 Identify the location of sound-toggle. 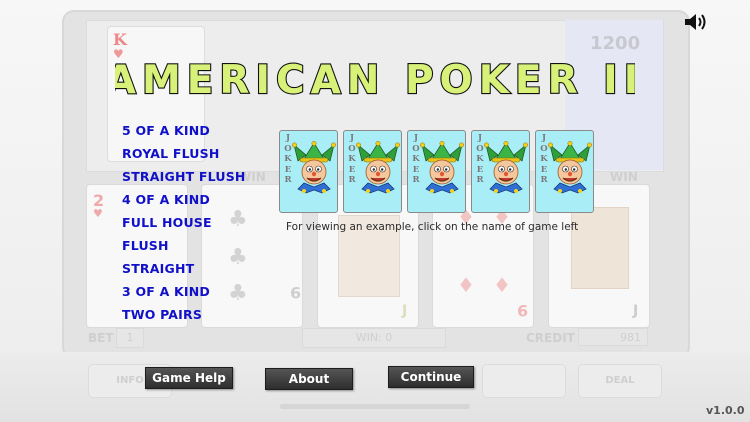
(696, 22).